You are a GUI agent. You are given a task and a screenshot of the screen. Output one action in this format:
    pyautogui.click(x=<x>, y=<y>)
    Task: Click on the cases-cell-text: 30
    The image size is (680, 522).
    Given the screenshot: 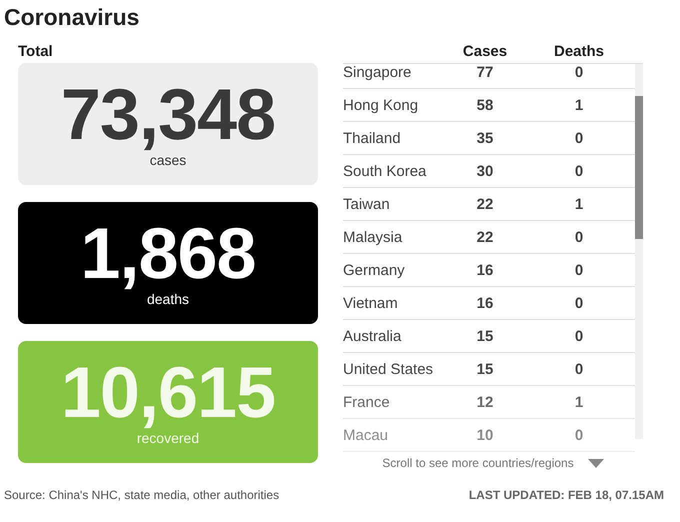 What is the action you would take?
    pyautogui.click(x=485, y=171)
    